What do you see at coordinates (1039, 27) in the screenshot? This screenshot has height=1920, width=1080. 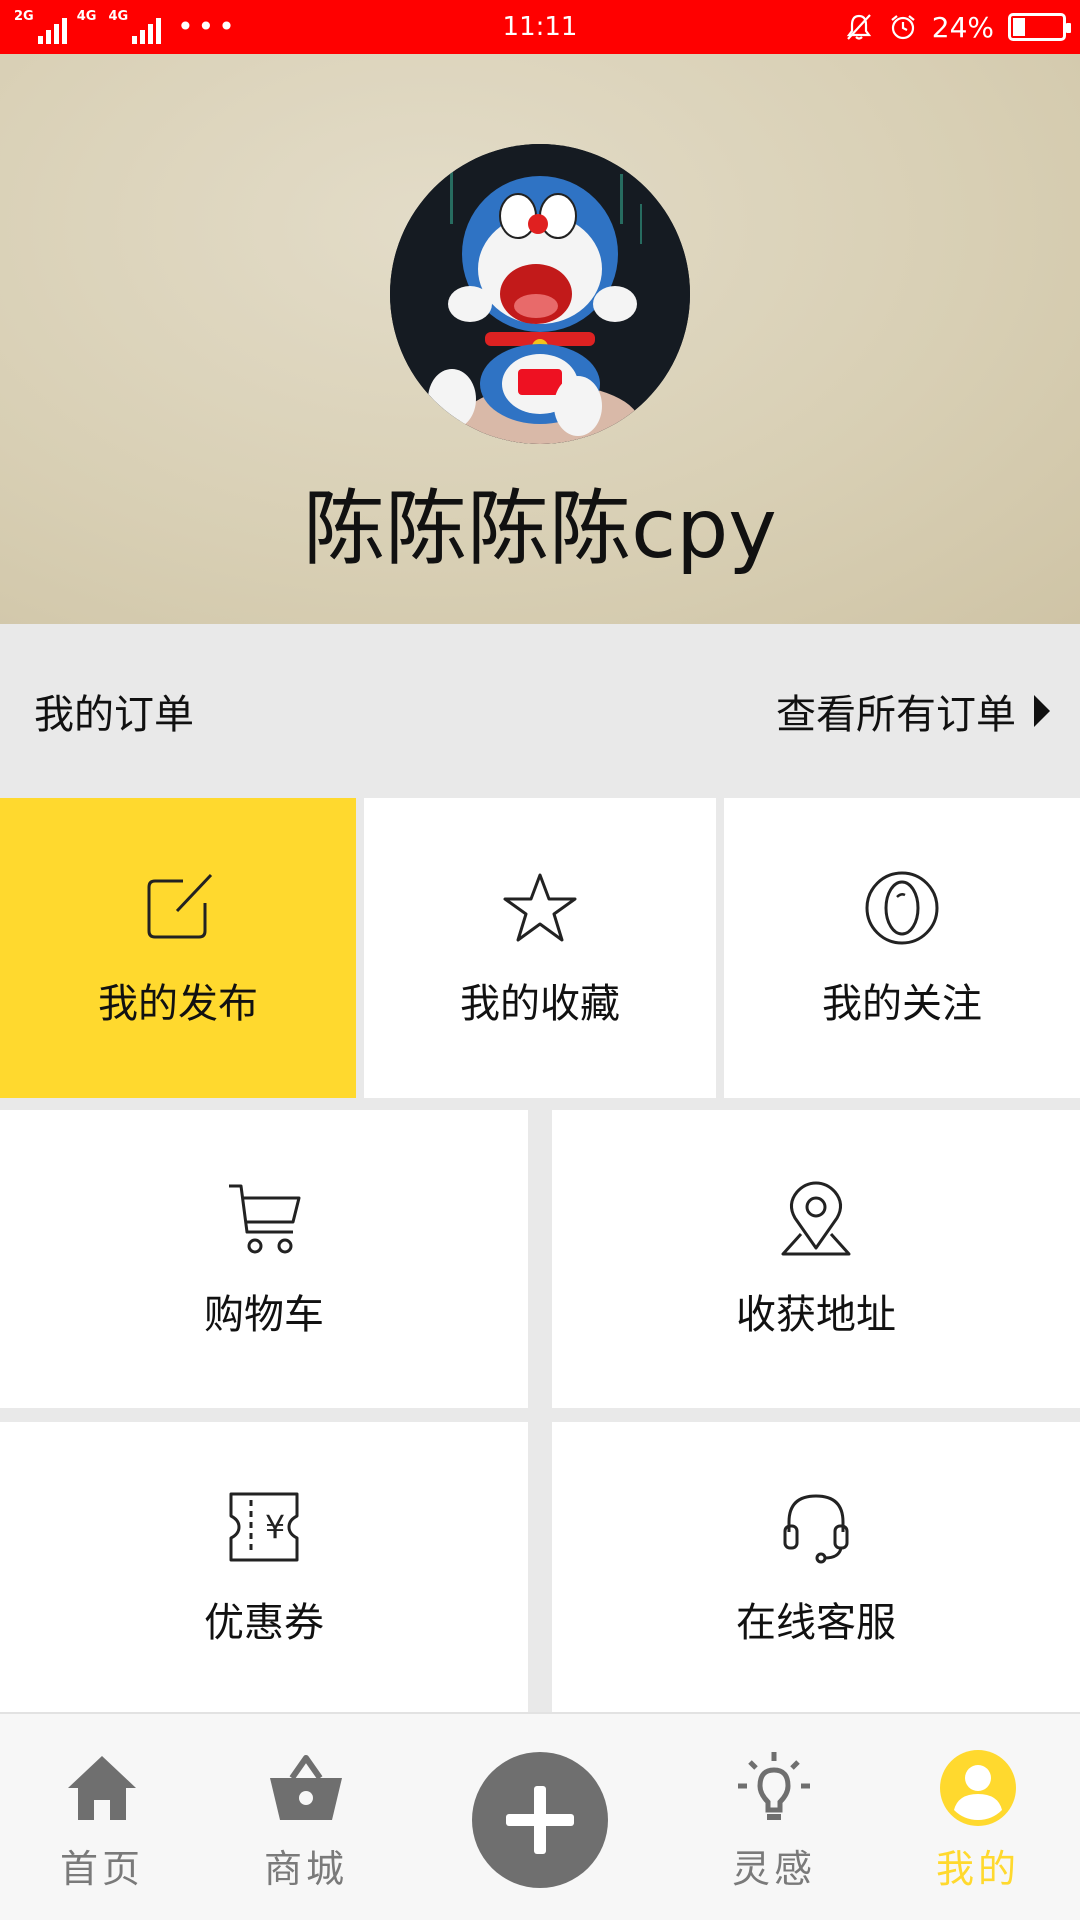 I see `battery-icon` at bounding box center [1039, 27].